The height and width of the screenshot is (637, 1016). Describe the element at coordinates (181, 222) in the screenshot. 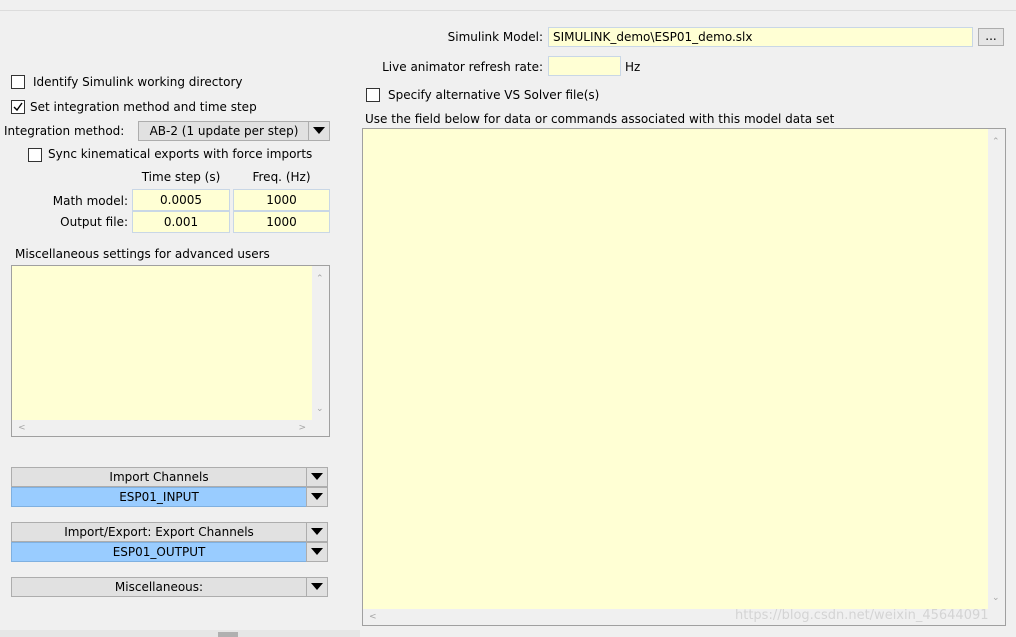

I see `output-file-timestep-field: 0.001` at that location.